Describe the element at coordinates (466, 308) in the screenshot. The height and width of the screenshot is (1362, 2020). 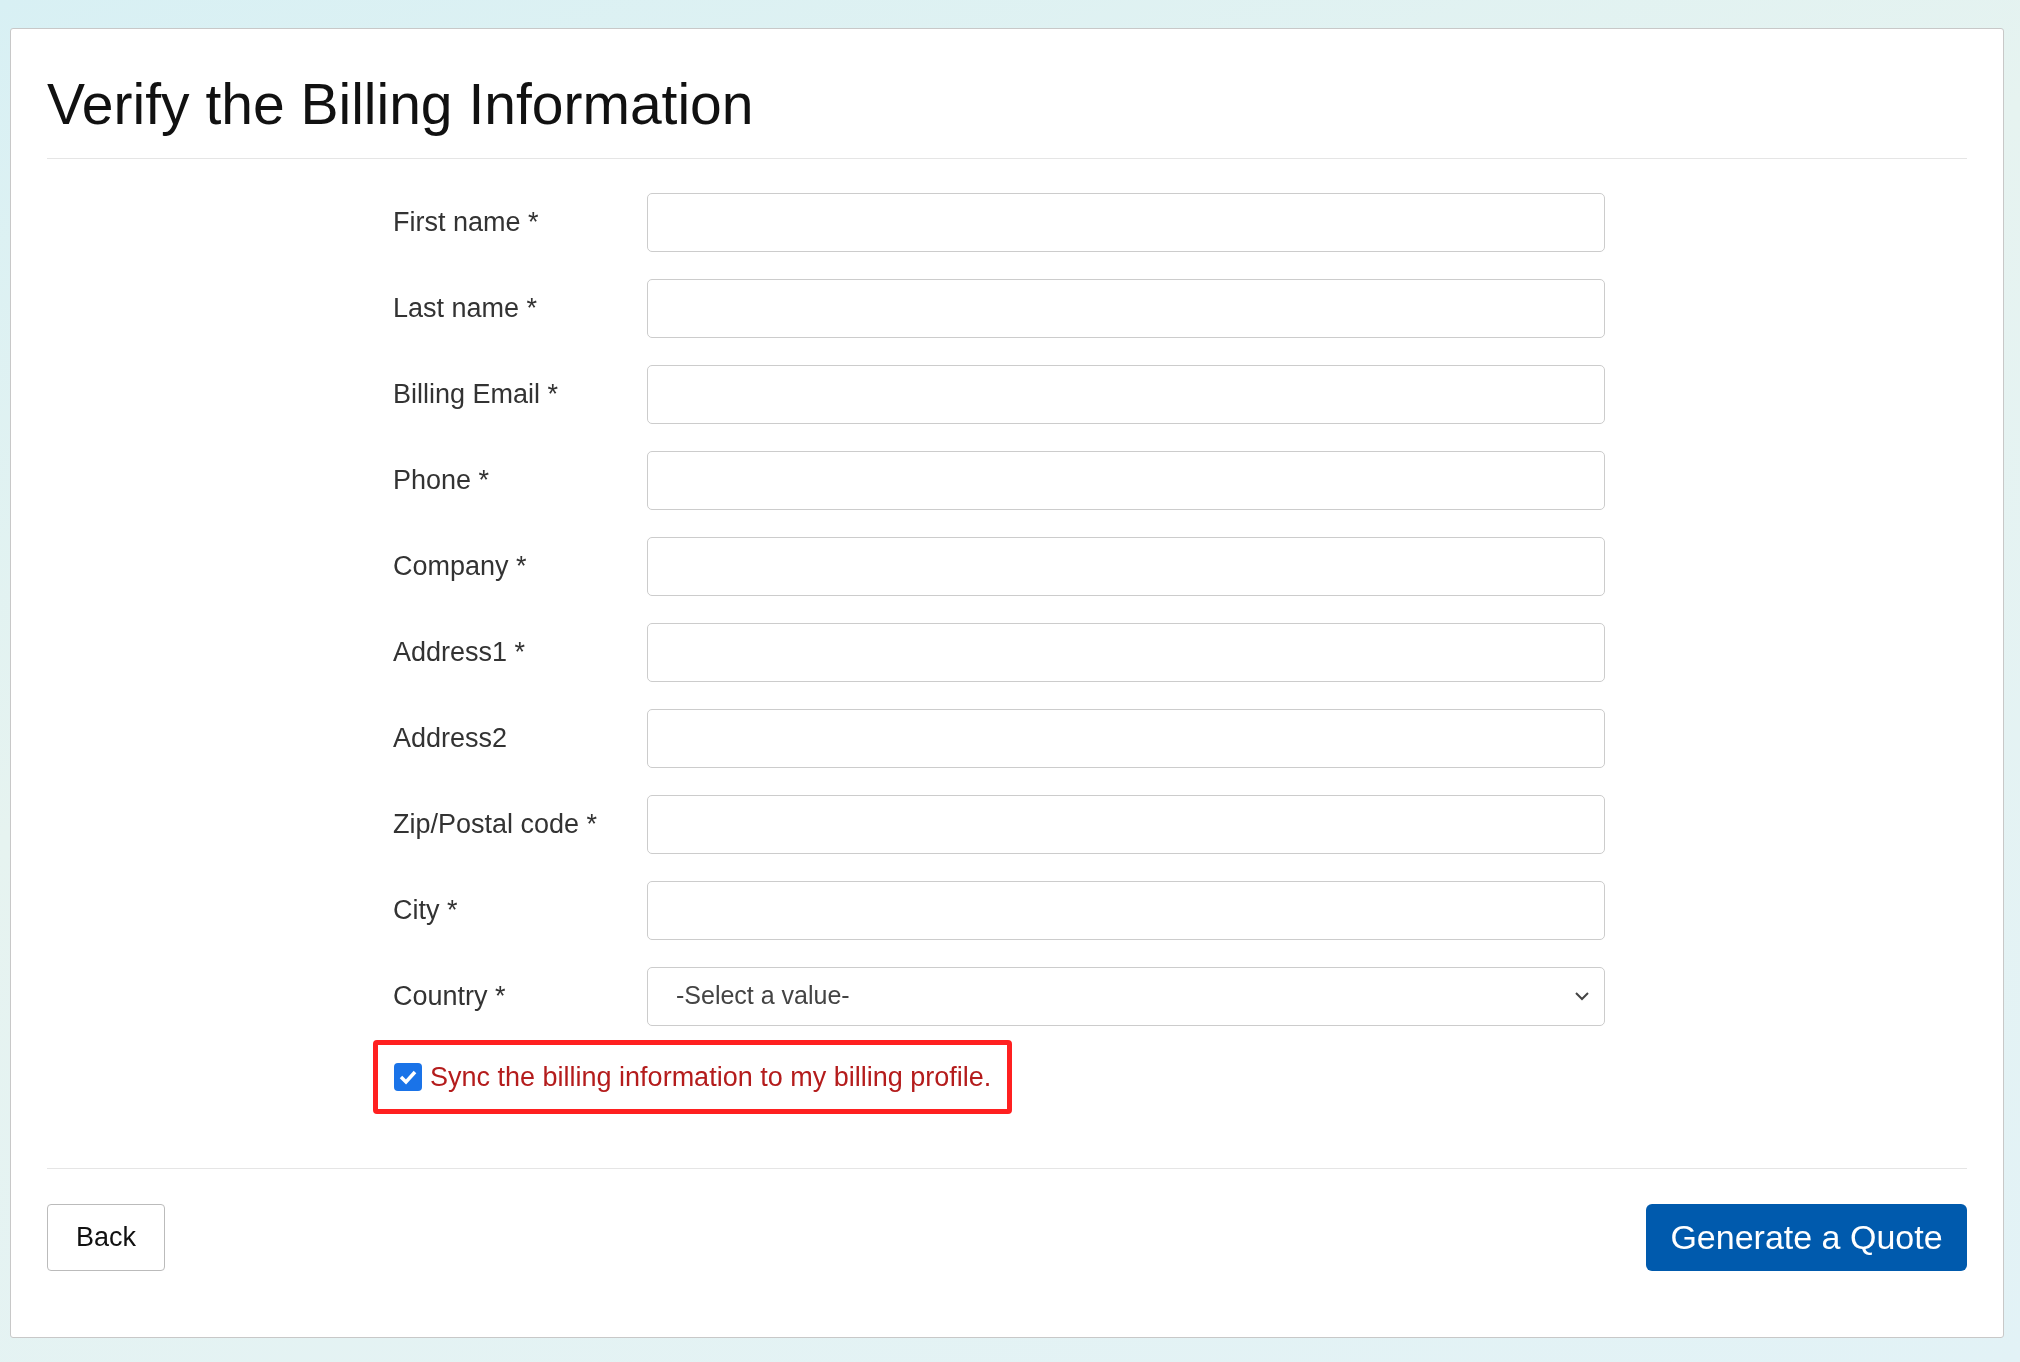
I see `field-label: Last name *` at that location.